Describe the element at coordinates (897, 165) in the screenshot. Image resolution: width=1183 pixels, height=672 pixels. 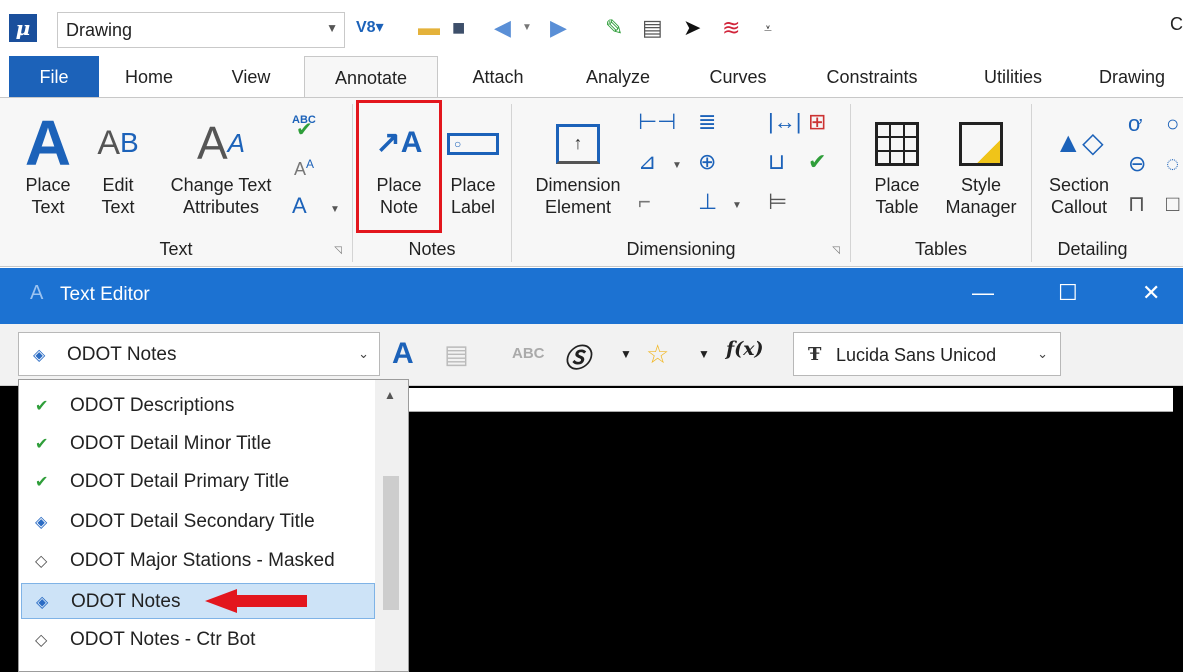
I see `place-table-button: Place Table` at that location.